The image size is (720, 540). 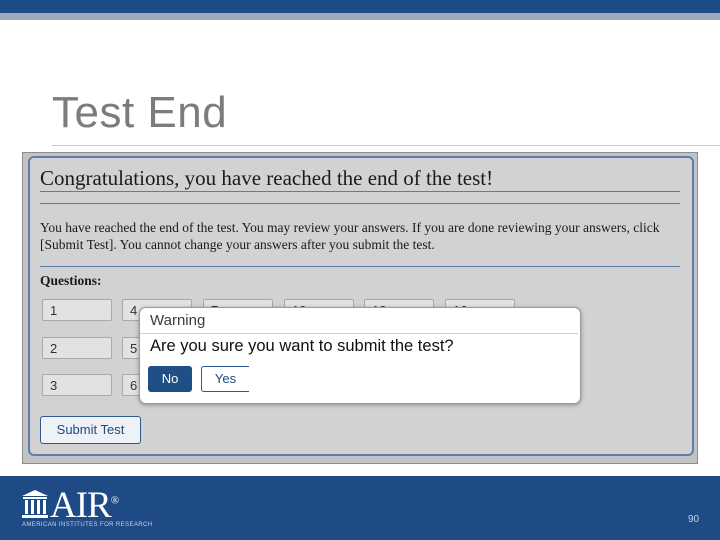 What do you see at coordinates (77, 310) in the screenshot?
I see `question-button-1: 1` at bounding box center [77, 310].